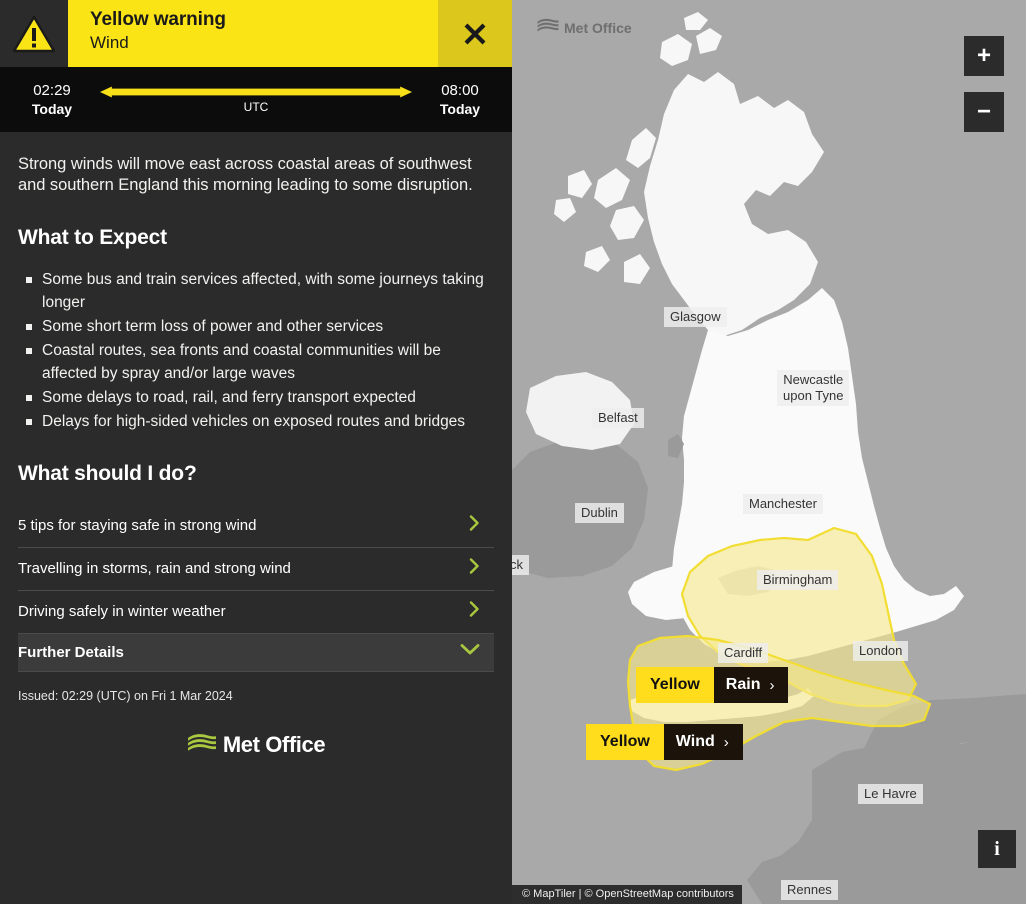 The image size is (1026, 904). Describe the element at coordinates (274, 744) in the screenshot. I see `met-office-wordmark: Met Office` at that location.